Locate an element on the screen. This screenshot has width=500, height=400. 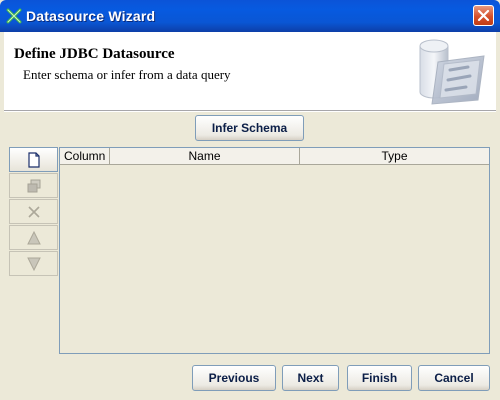
finish-button: Finish is located at coordinates (379, 378).